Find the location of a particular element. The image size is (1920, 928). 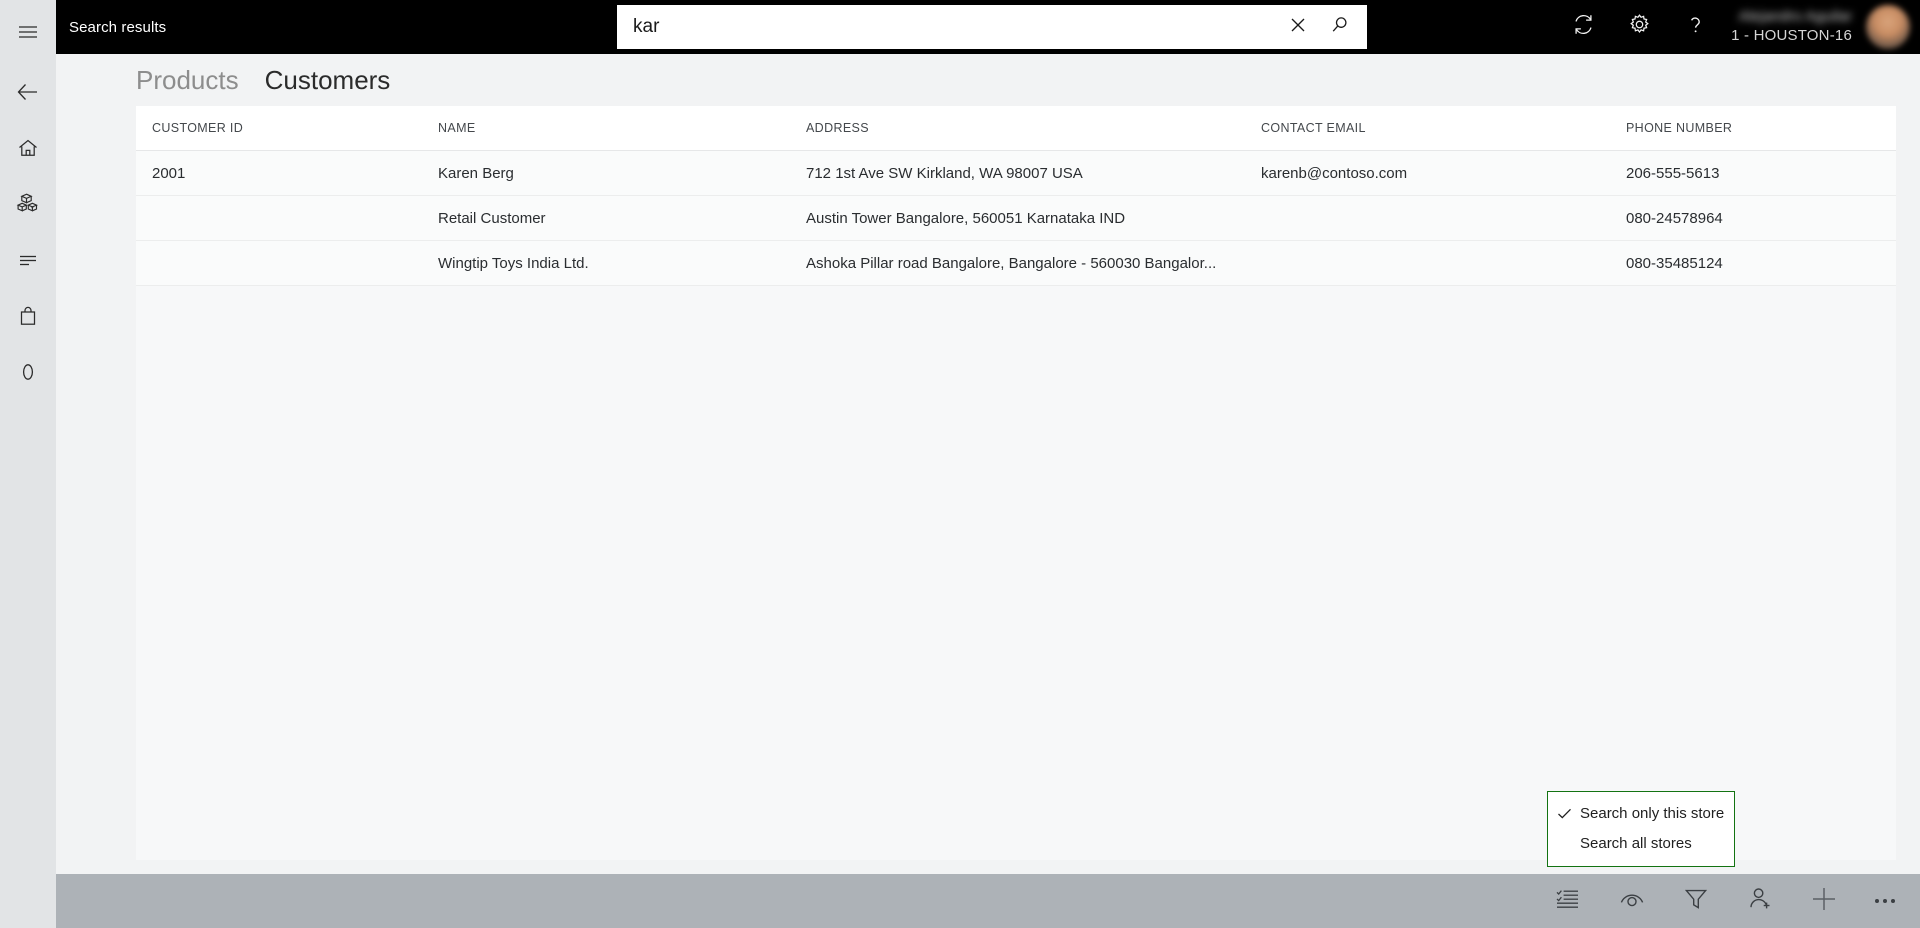

home-icon is located at coordinates (28, 148).